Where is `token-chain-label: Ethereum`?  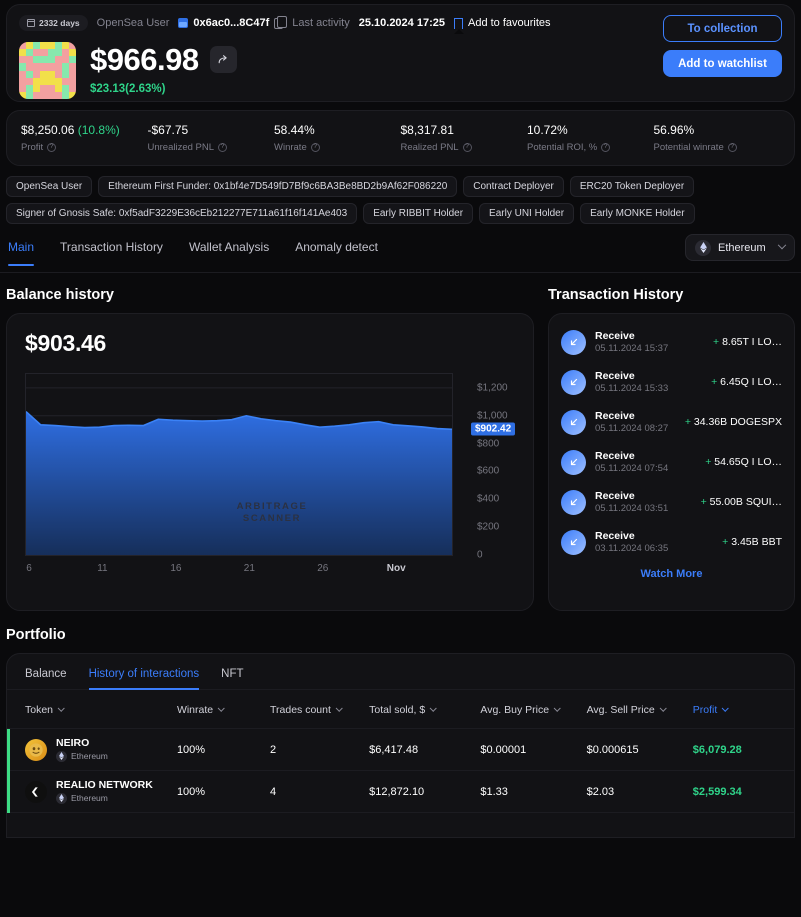 token-chain-label: Ethereum is located at coordinates (89, 798).